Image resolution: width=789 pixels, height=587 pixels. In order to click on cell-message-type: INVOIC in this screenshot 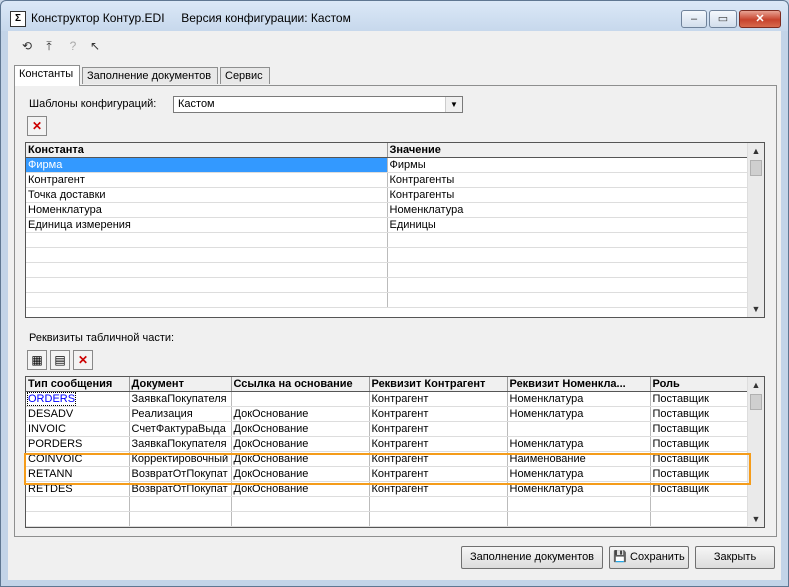, I will do `click(78, 429)`.